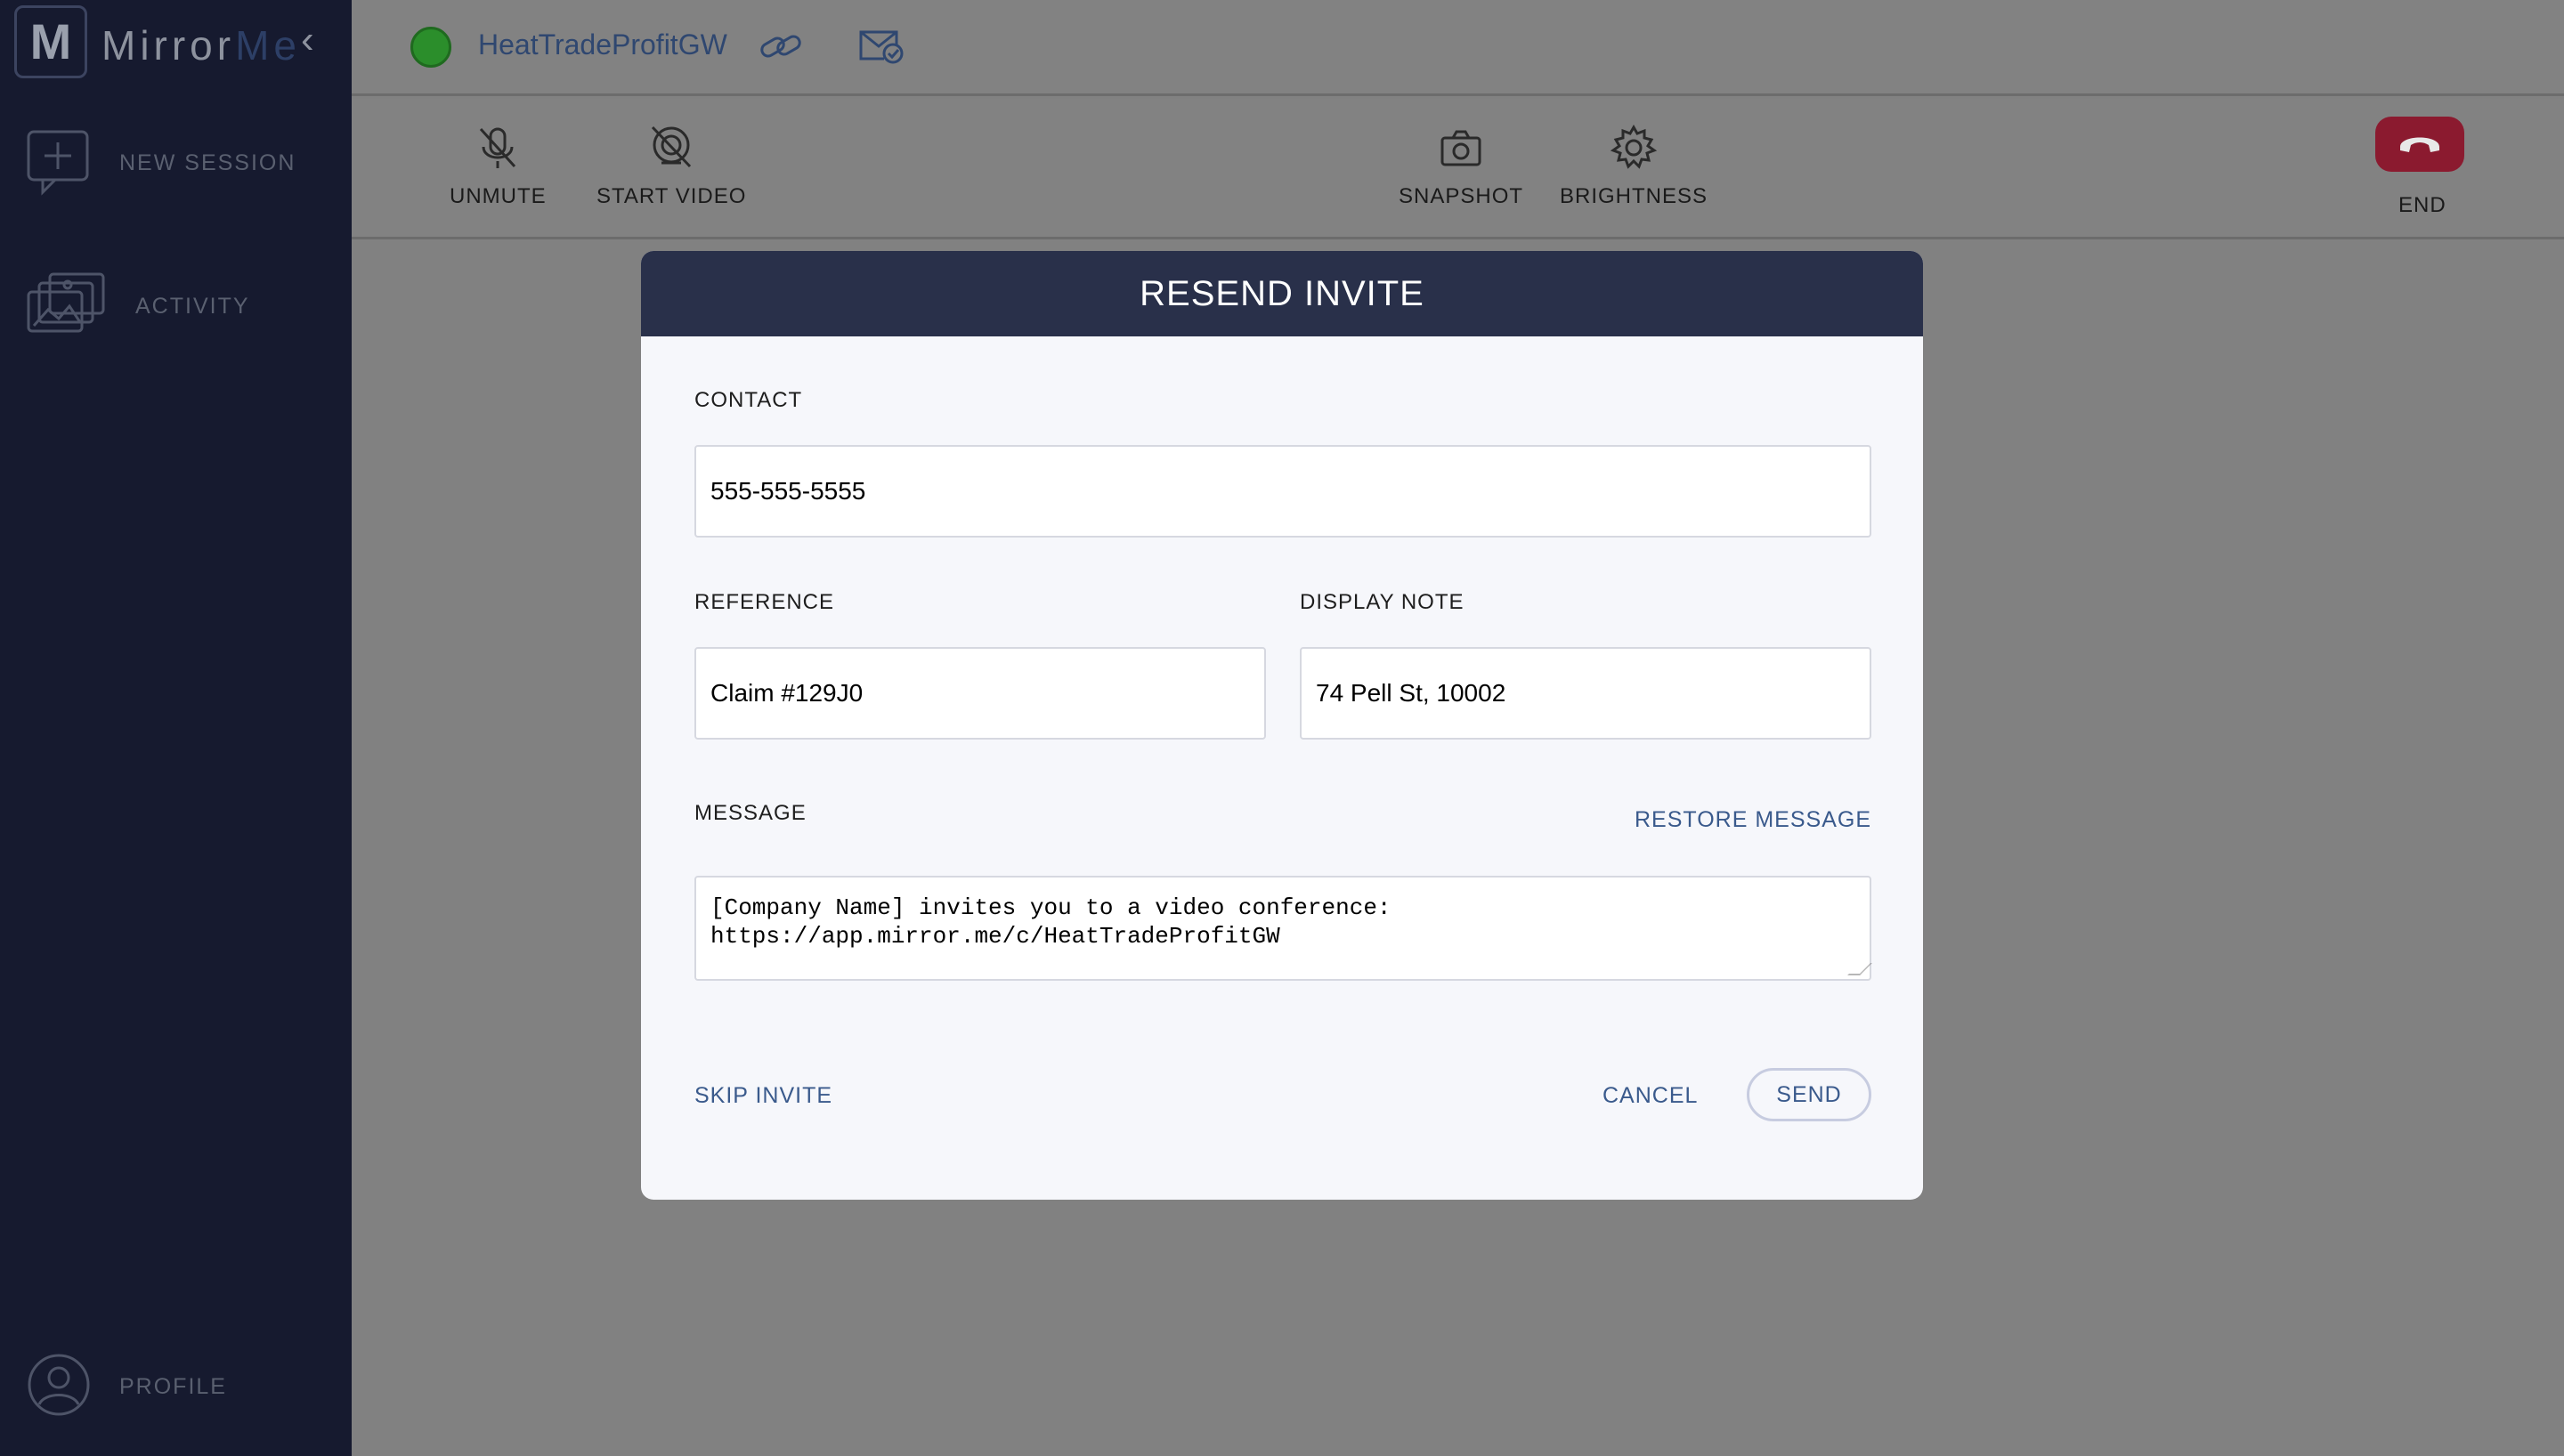 The width and height of the screenshot is (2564, 1456). Describe the element at coordinates (1859, 969) in the screenshot. I see `resize-handle-icon` at that location.